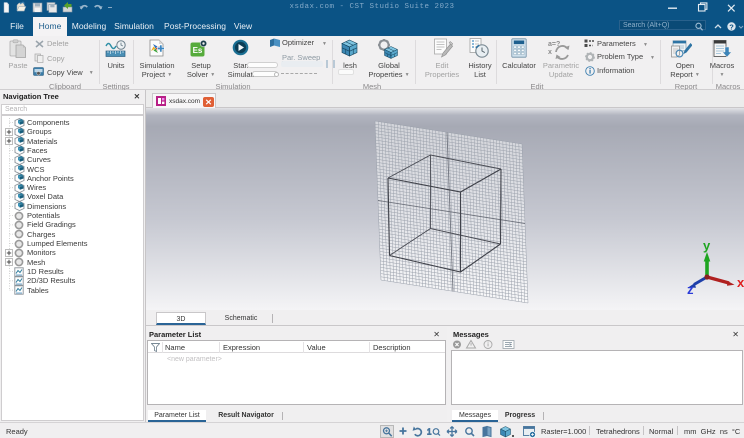 The width and height of the screenshot is (744, 438). I want to click on svg-text: 1, so click(429, 432).